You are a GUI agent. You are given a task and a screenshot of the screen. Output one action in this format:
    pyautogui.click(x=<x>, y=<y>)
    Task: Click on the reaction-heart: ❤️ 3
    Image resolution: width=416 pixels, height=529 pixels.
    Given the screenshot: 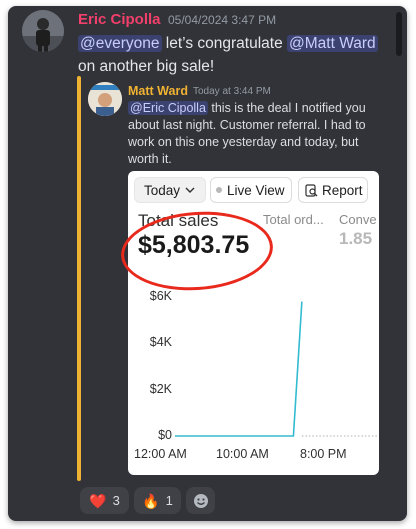 What is the action you would take?
    pyautogui.click(x=104, y=500)
    